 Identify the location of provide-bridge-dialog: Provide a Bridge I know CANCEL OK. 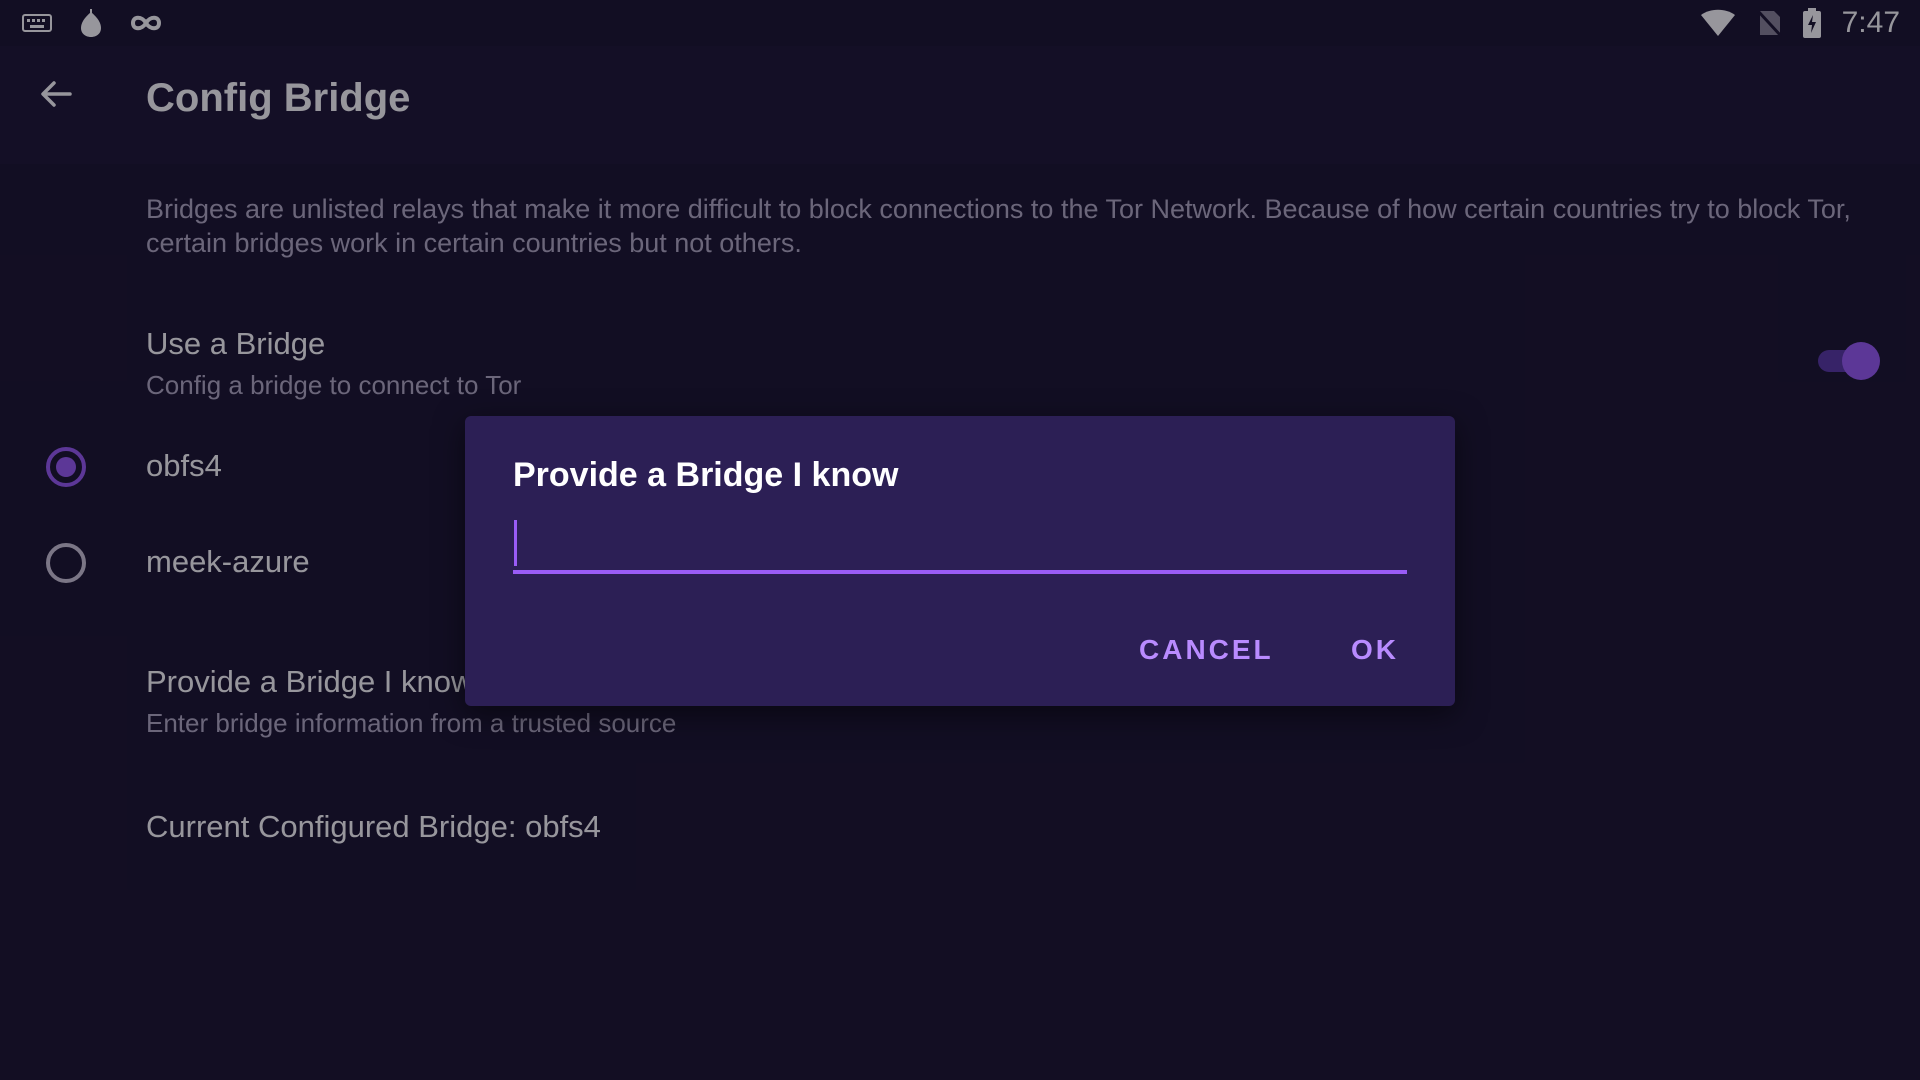
(960, 561).